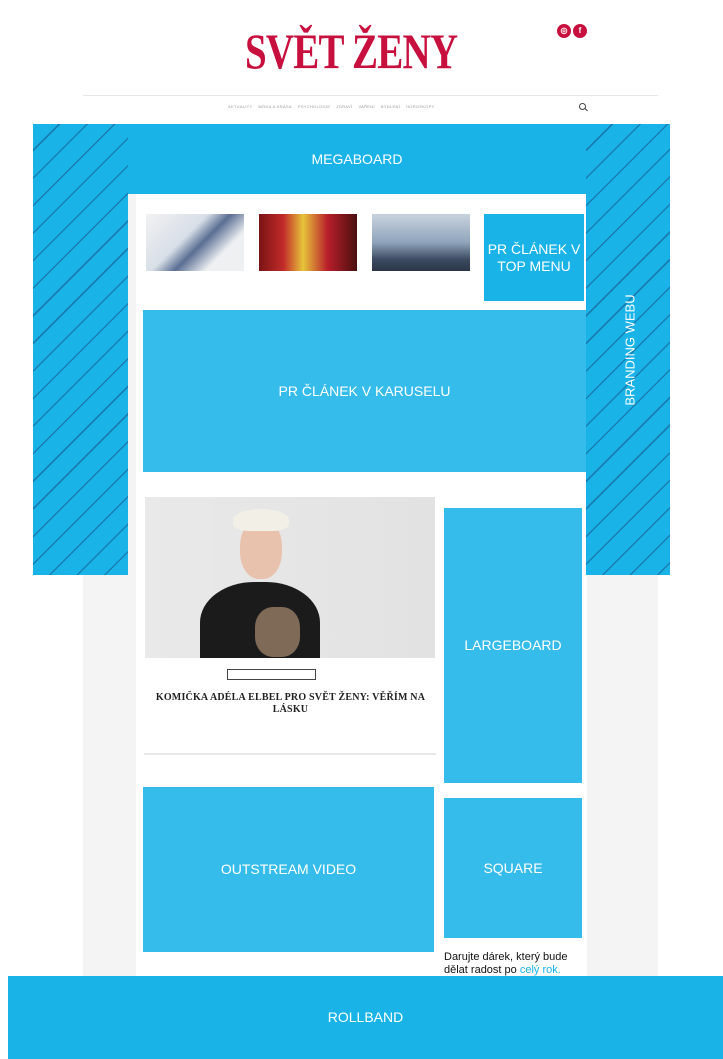 This screenshot has height=1059, width=723. I want to click on ad-label: LARGEBOARD, so click(513, 645).